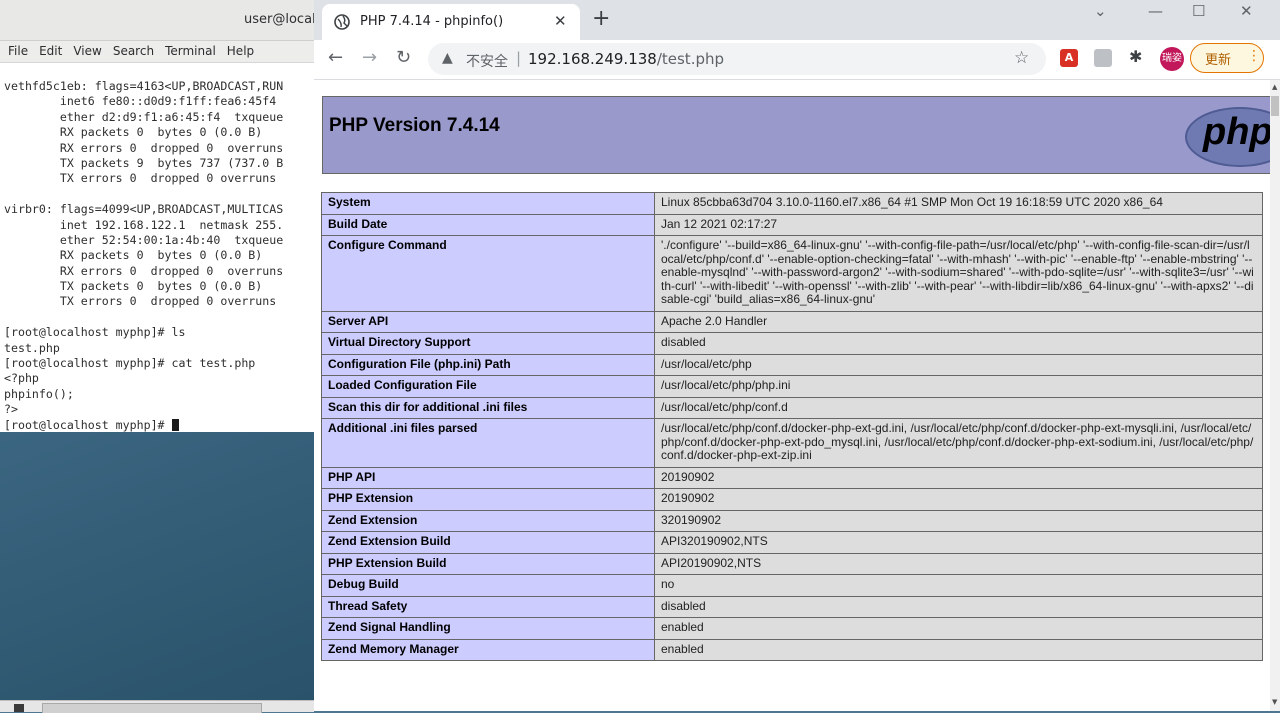  What do you see at coordinates (140, 101) in the screenshot?
I see `terminal-line: inet6 fe80::d0d9:f1ff:fea6:45f4` at bounding box center [140, 101].